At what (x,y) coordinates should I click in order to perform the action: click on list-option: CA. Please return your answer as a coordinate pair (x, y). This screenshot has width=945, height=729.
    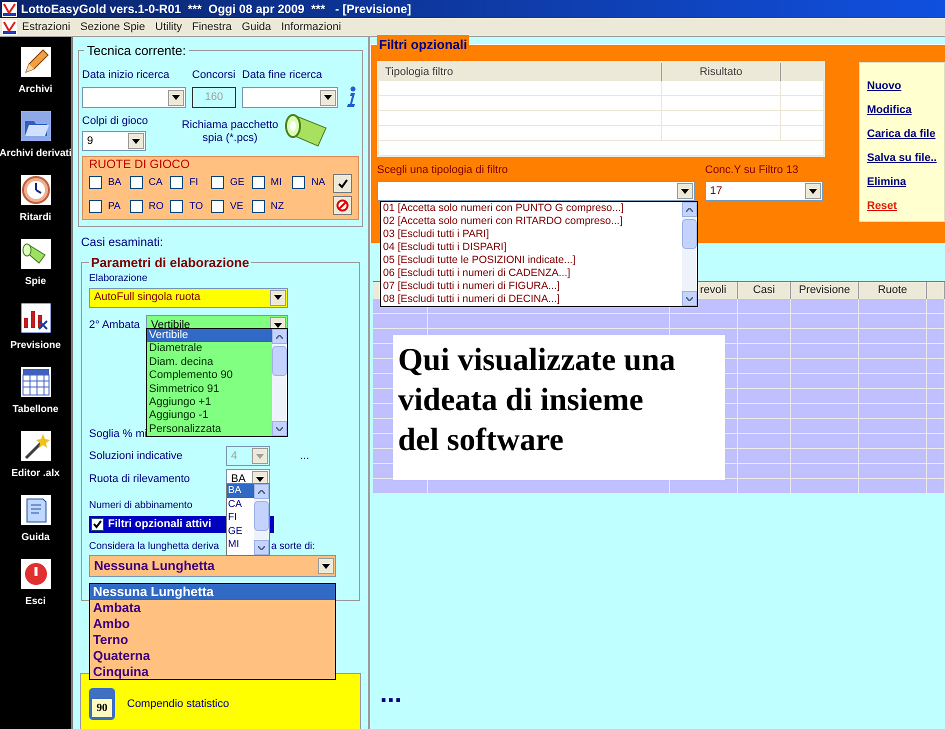
    Looking at the image, I should click on (240, 504).